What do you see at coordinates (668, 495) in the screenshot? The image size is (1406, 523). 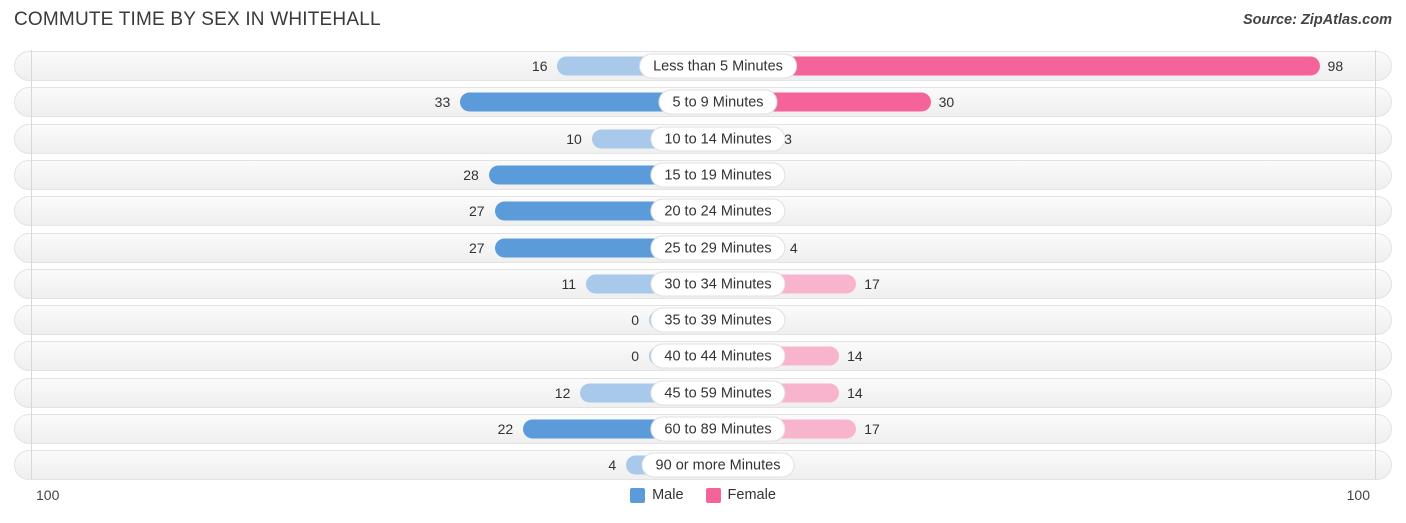 I see `legend-label: Male` at bounding box center [668, 495].